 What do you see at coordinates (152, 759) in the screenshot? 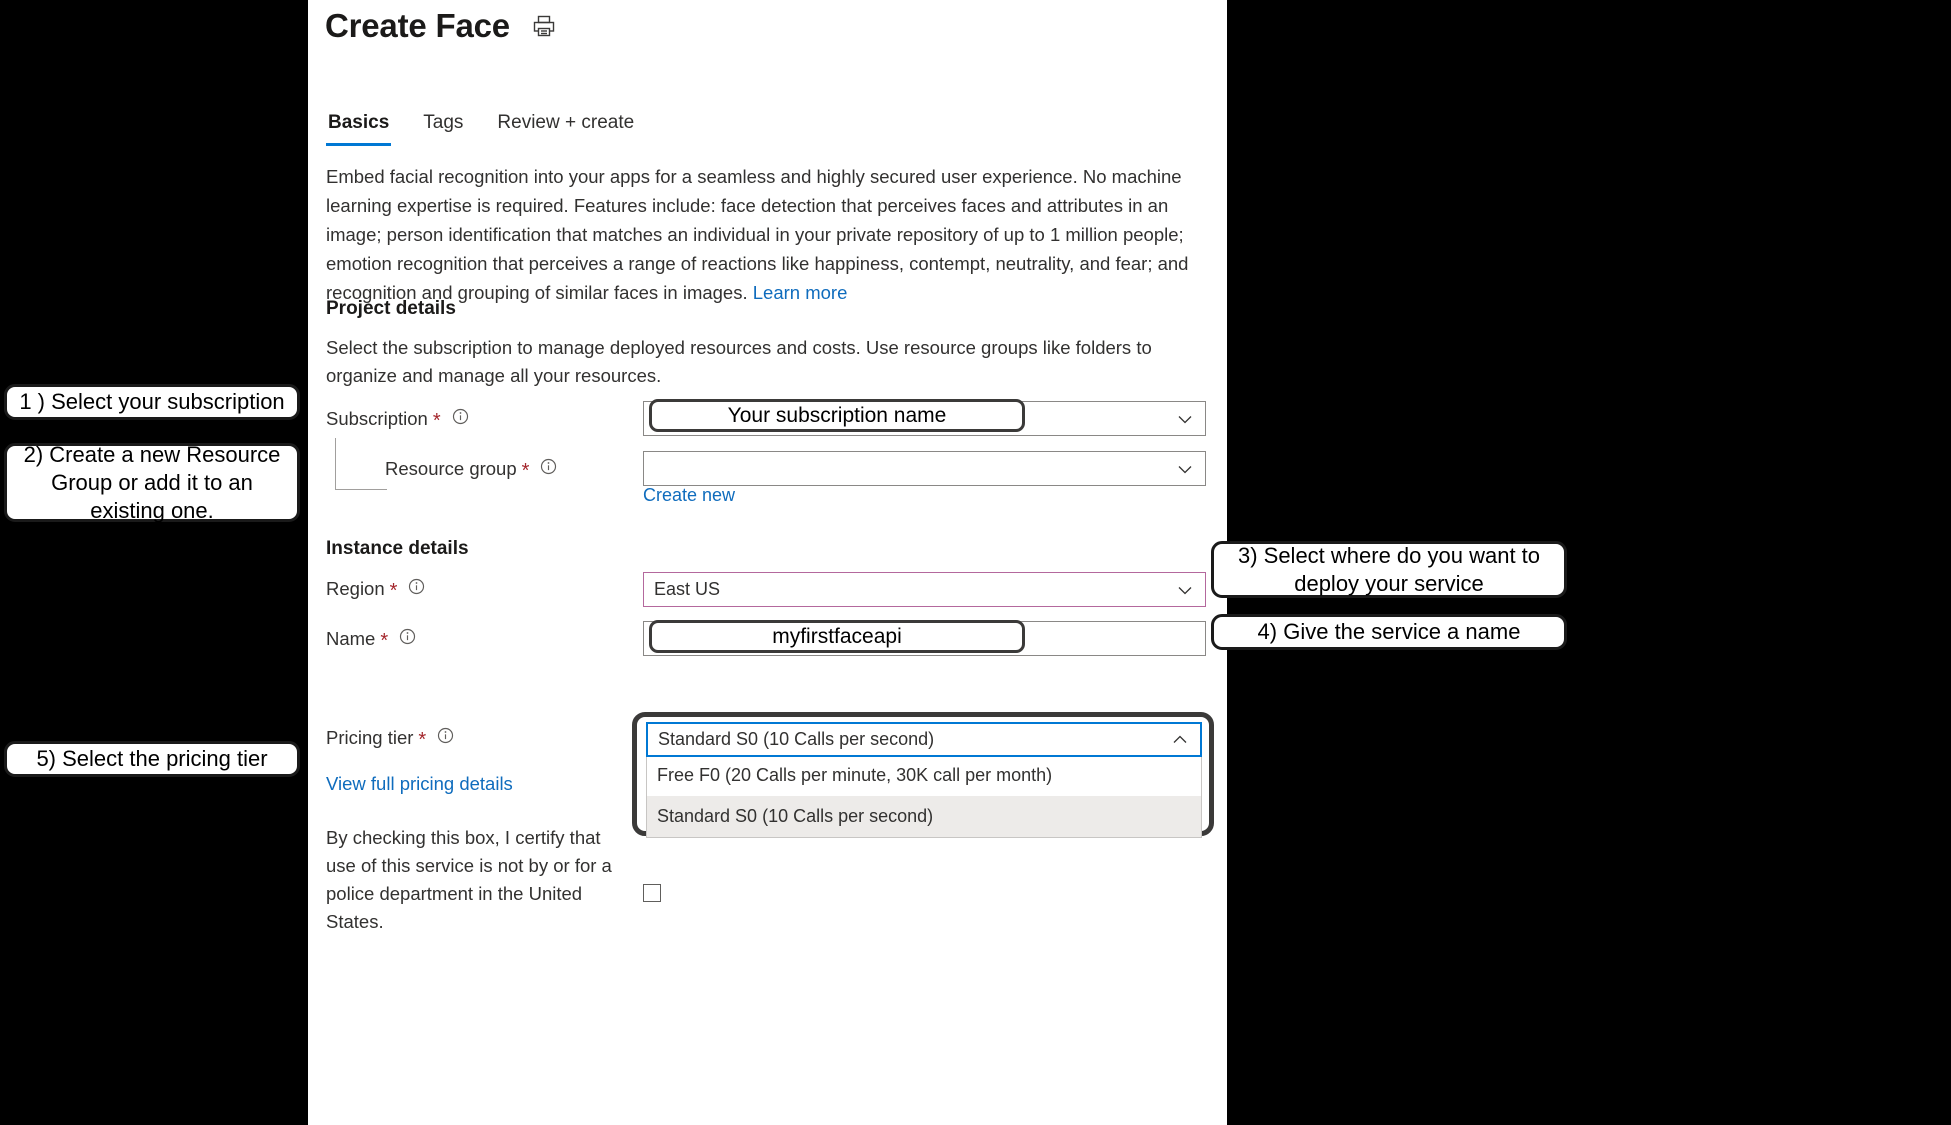
I see `callout-5: 5) Select the pricing tier` at bounding box center [152, 759].